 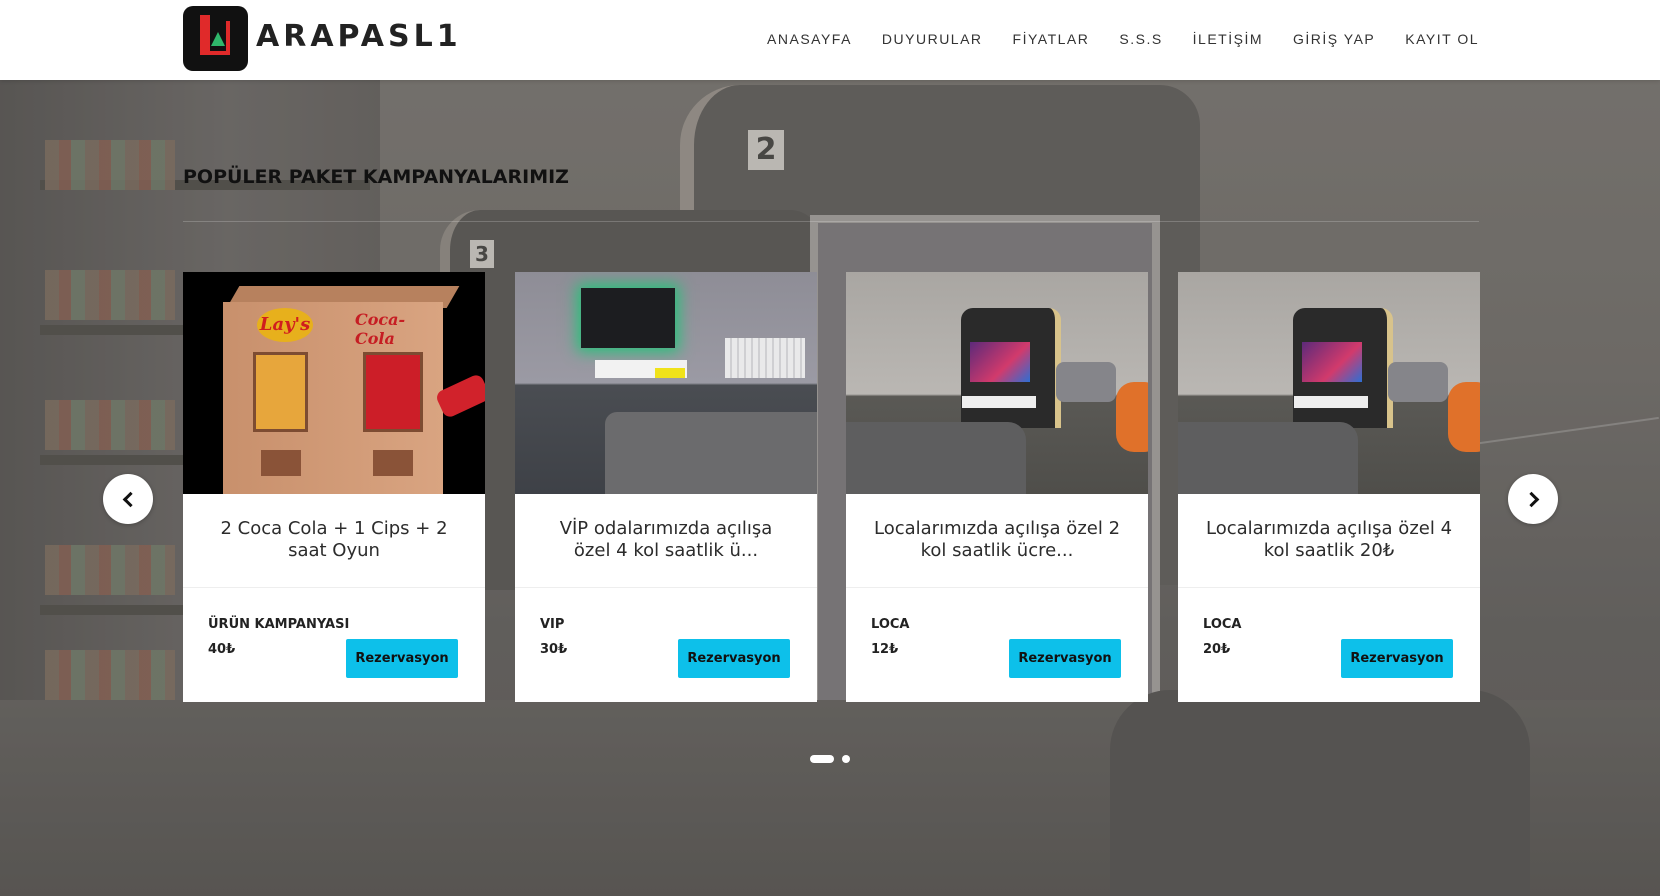 I want to click on vending-machine-image: Lay's Coca-Cola, so click(x=334, y=383).